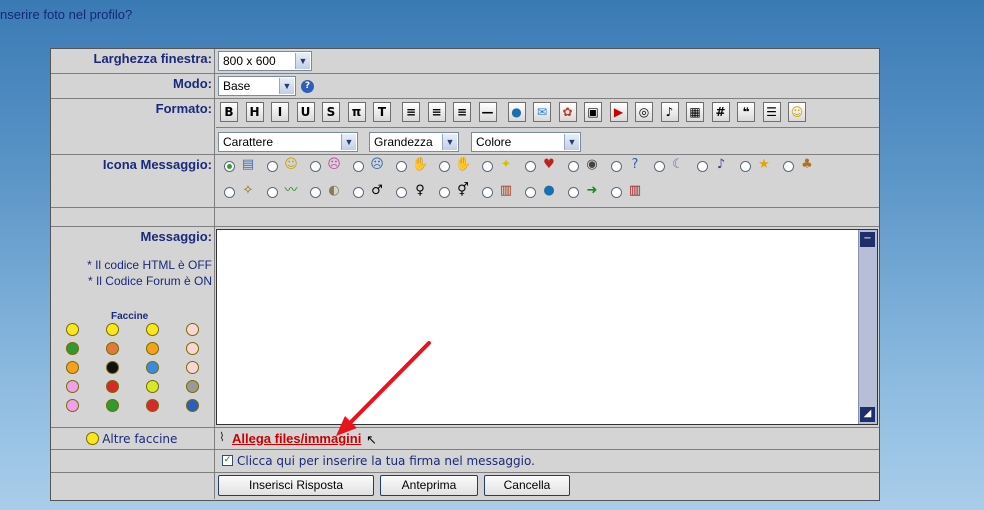 This screenshot has height=510, width=984. What do you see at coordinates (429, 485) in the screenshot?
I see `preview-button: Anteprima` at bounding box center [429, 485].